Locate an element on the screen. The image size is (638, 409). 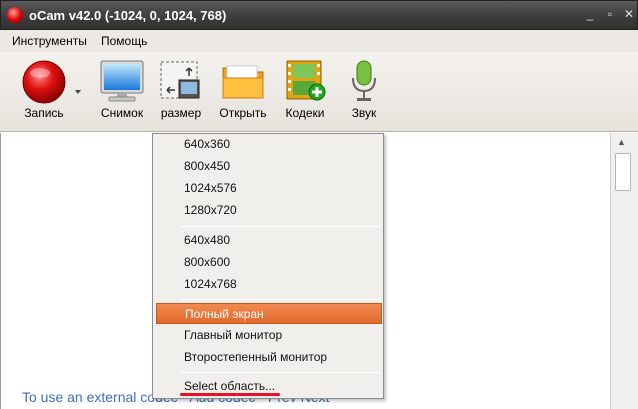
menu-item-800x600: 800x600 is located at coordinates (269, 262).